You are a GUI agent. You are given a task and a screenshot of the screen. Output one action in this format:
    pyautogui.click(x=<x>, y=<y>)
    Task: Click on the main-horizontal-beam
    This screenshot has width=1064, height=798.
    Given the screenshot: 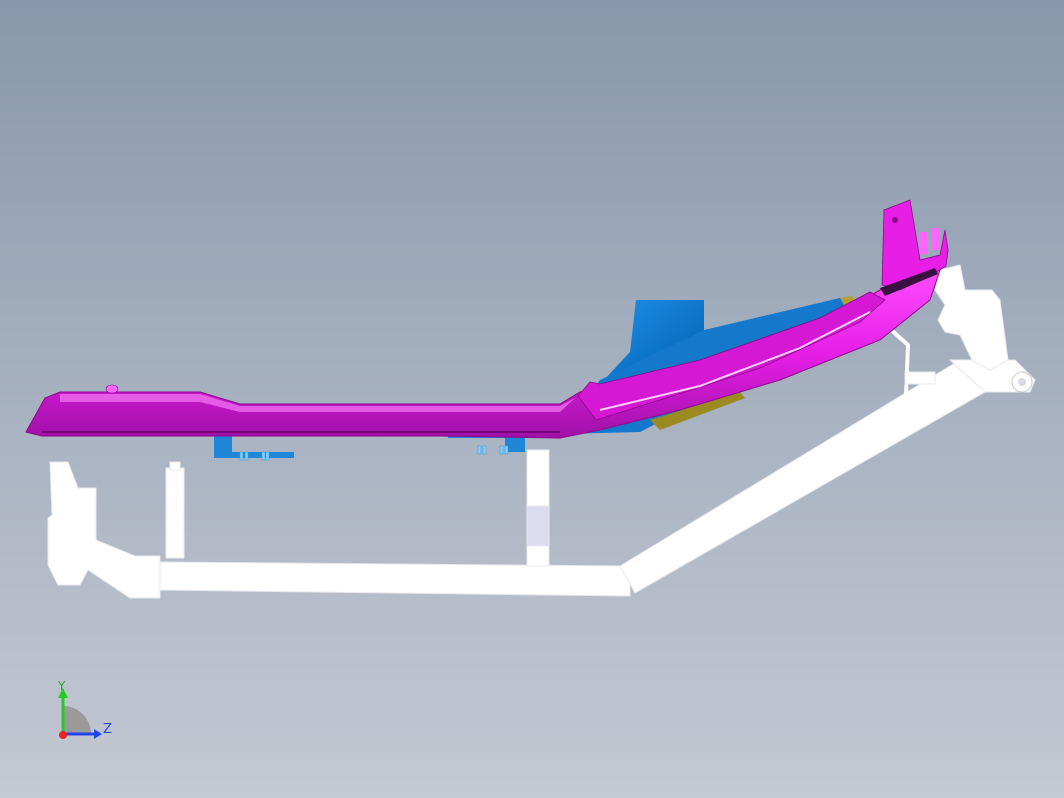 What is the action you would take?
    pyautogui.click(x=395, y=579)
    